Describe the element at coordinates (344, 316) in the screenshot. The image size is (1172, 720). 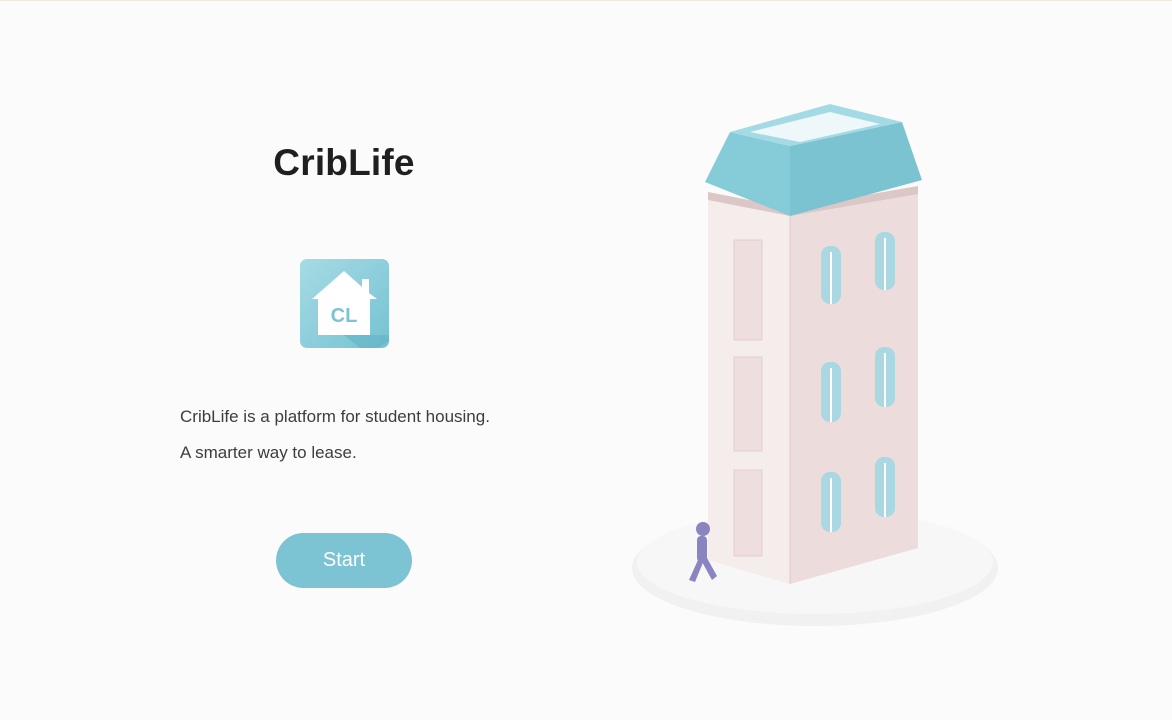
I see `logo-text: CL` at that location.